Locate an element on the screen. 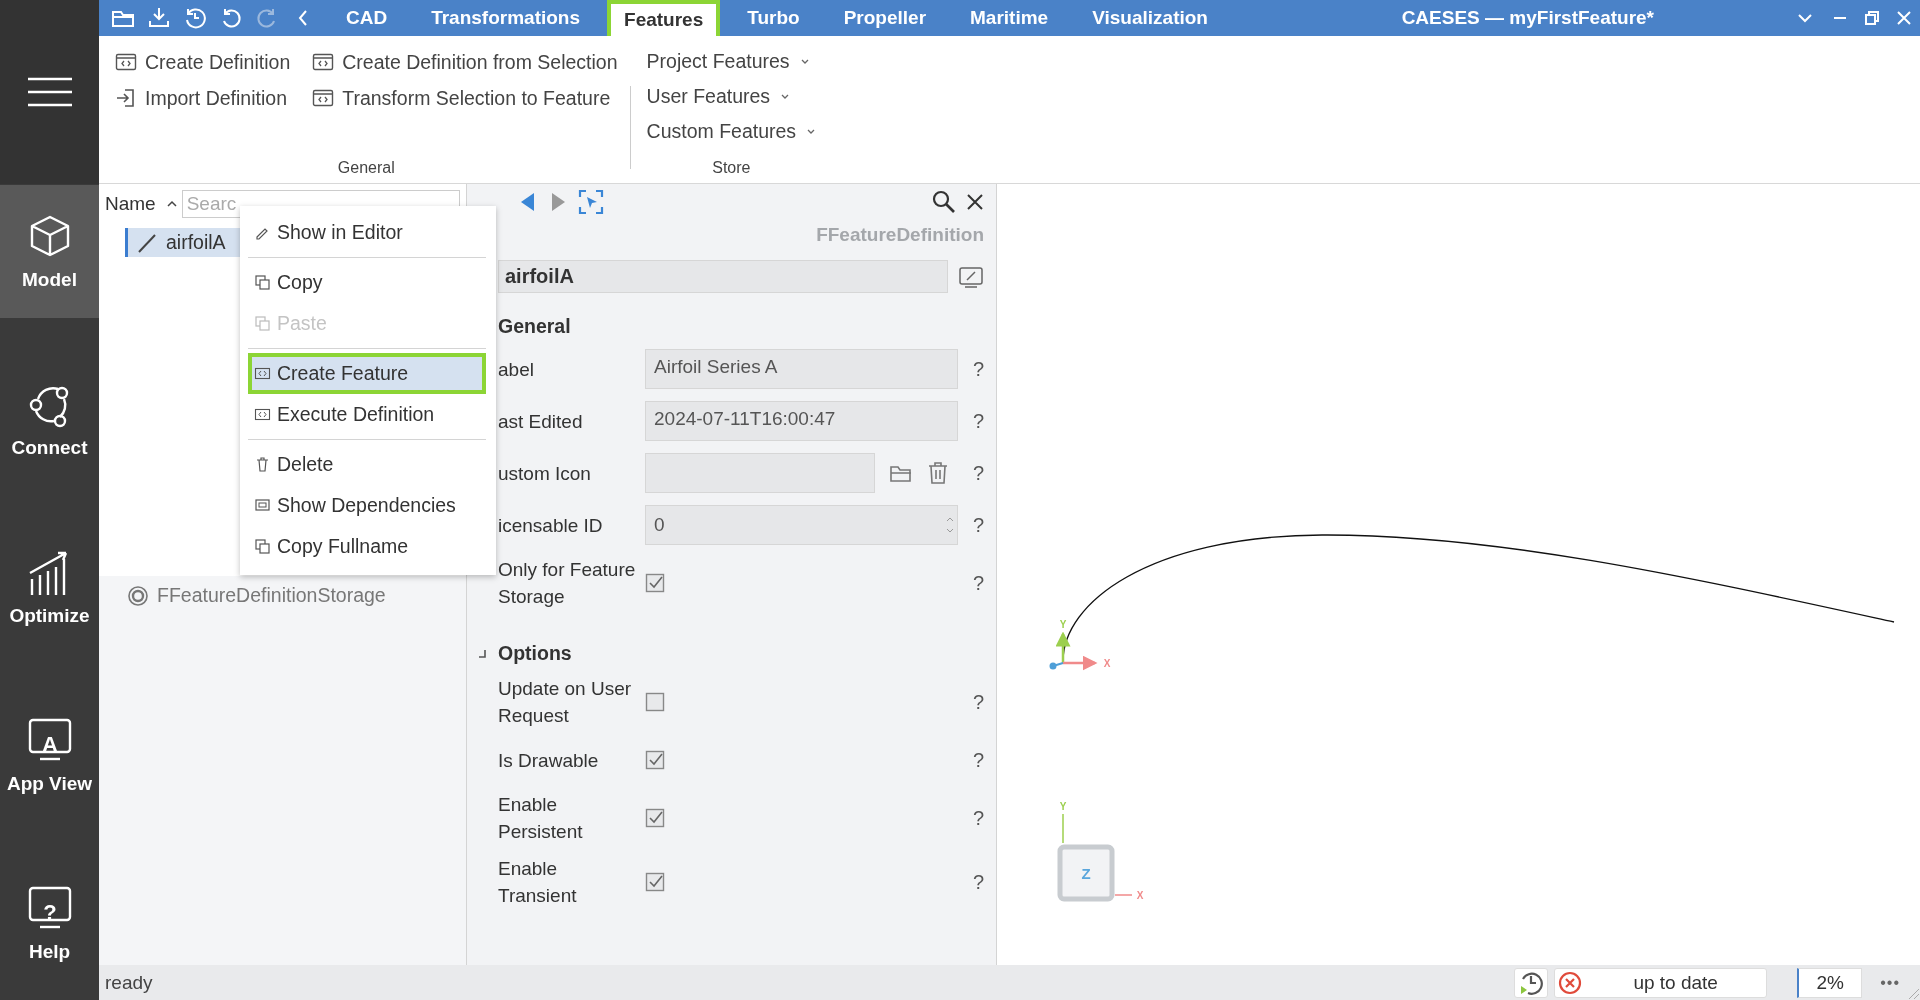  ribbon-tab: Visualization is located at coordinates (1150, 18).